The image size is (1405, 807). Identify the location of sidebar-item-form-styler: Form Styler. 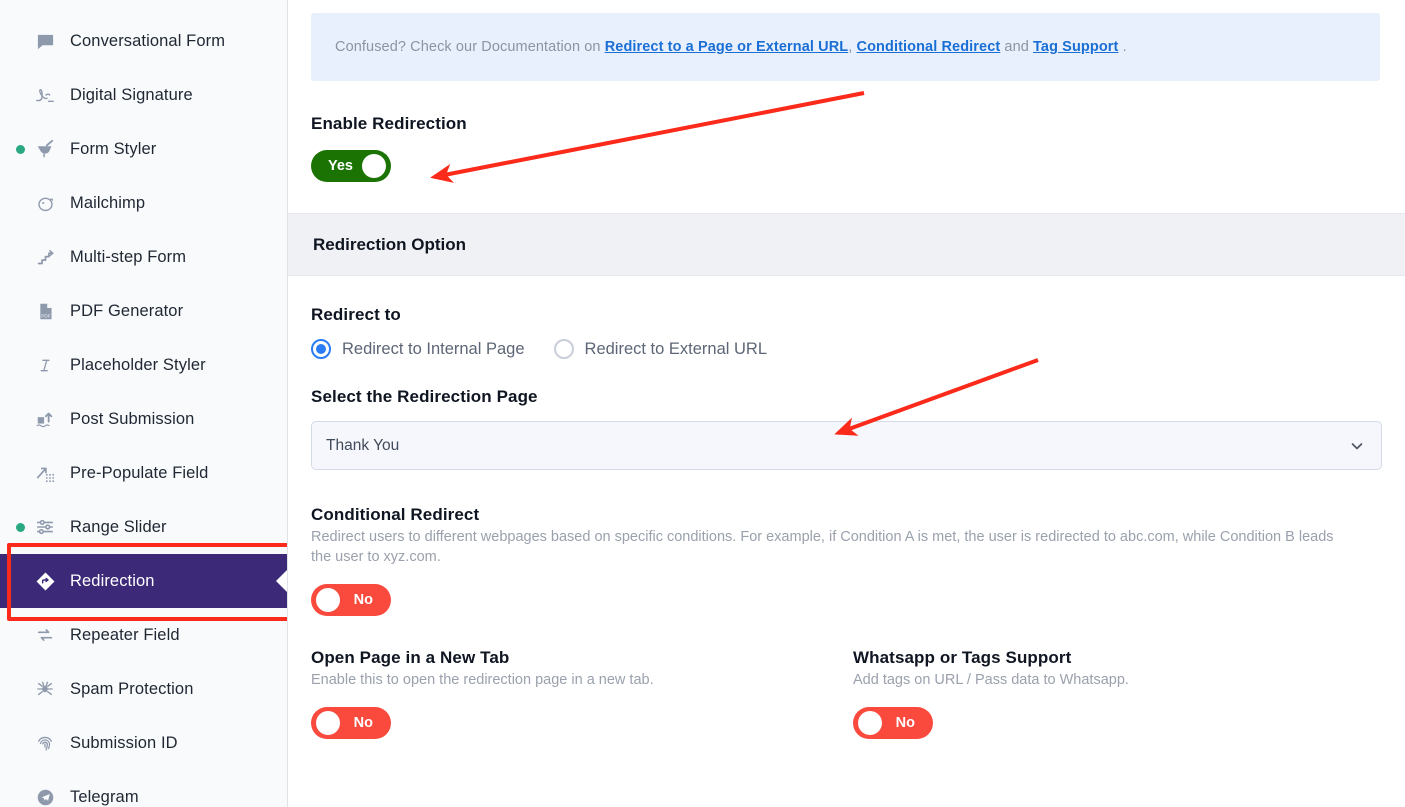
(143, 149).